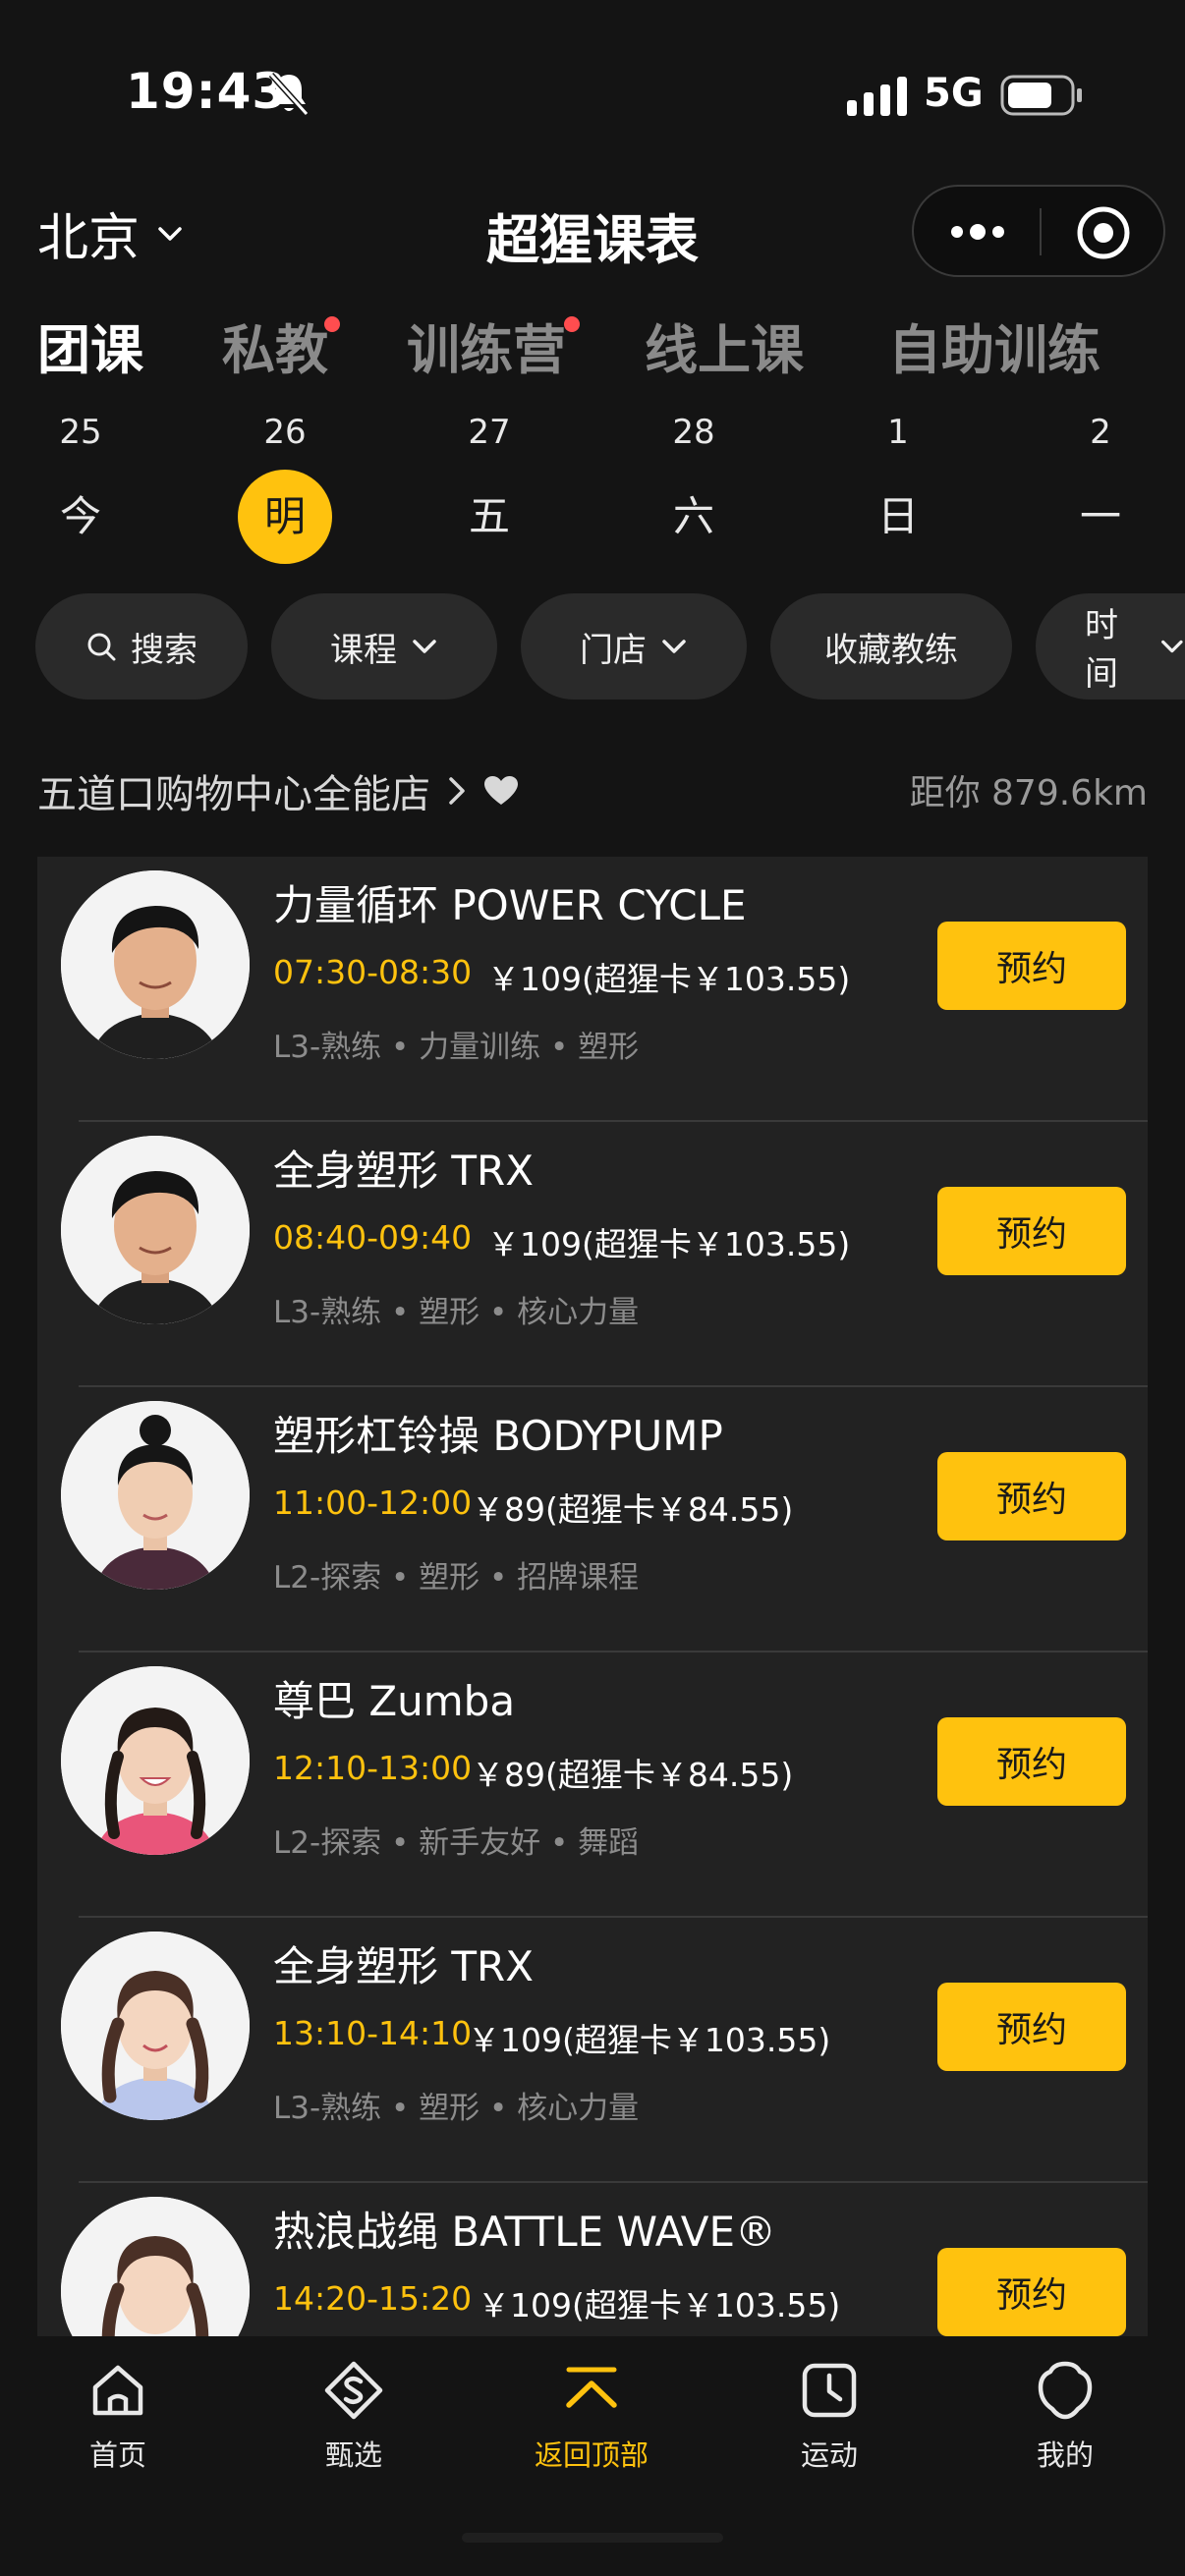 The width and height of the screenshot is (1185, 2576). I want to click on day-item: 日, so click(898, 517).